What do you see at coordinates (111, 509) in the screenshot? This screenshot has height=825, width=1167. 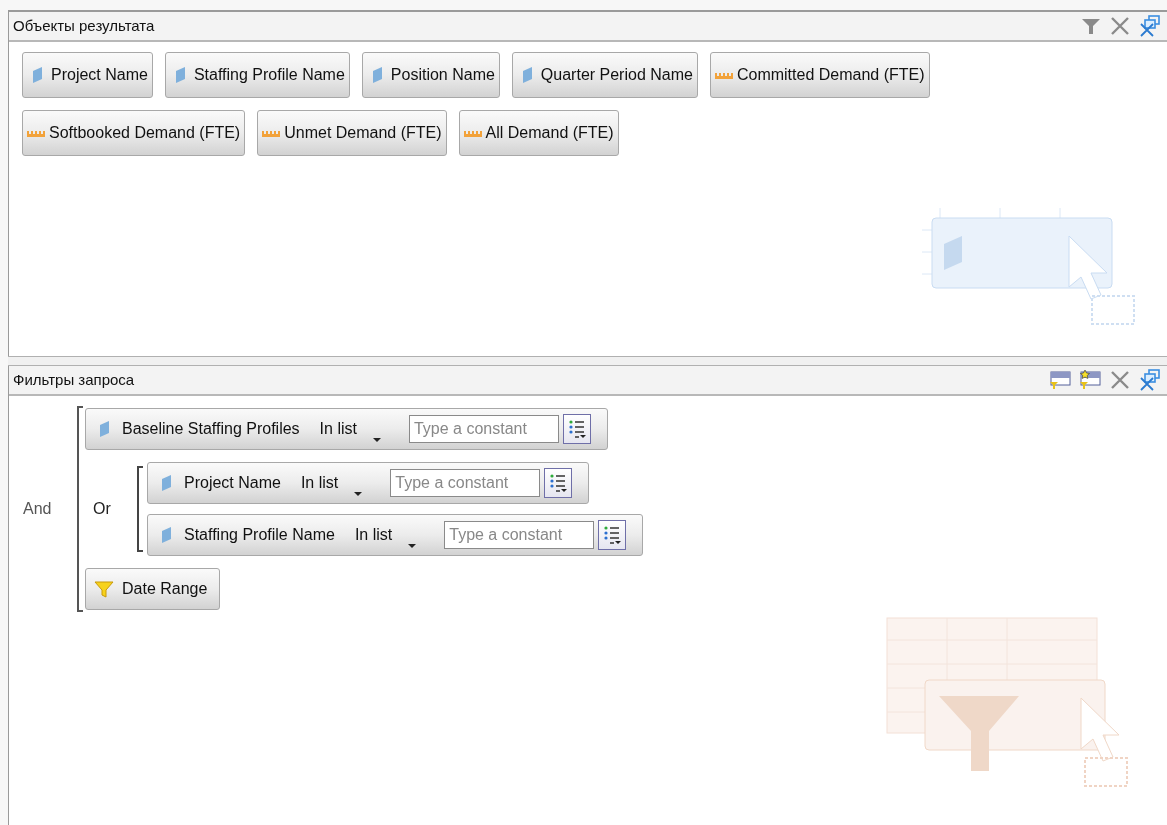 I see `group-operator: Or` at bounding box center [111, 509].